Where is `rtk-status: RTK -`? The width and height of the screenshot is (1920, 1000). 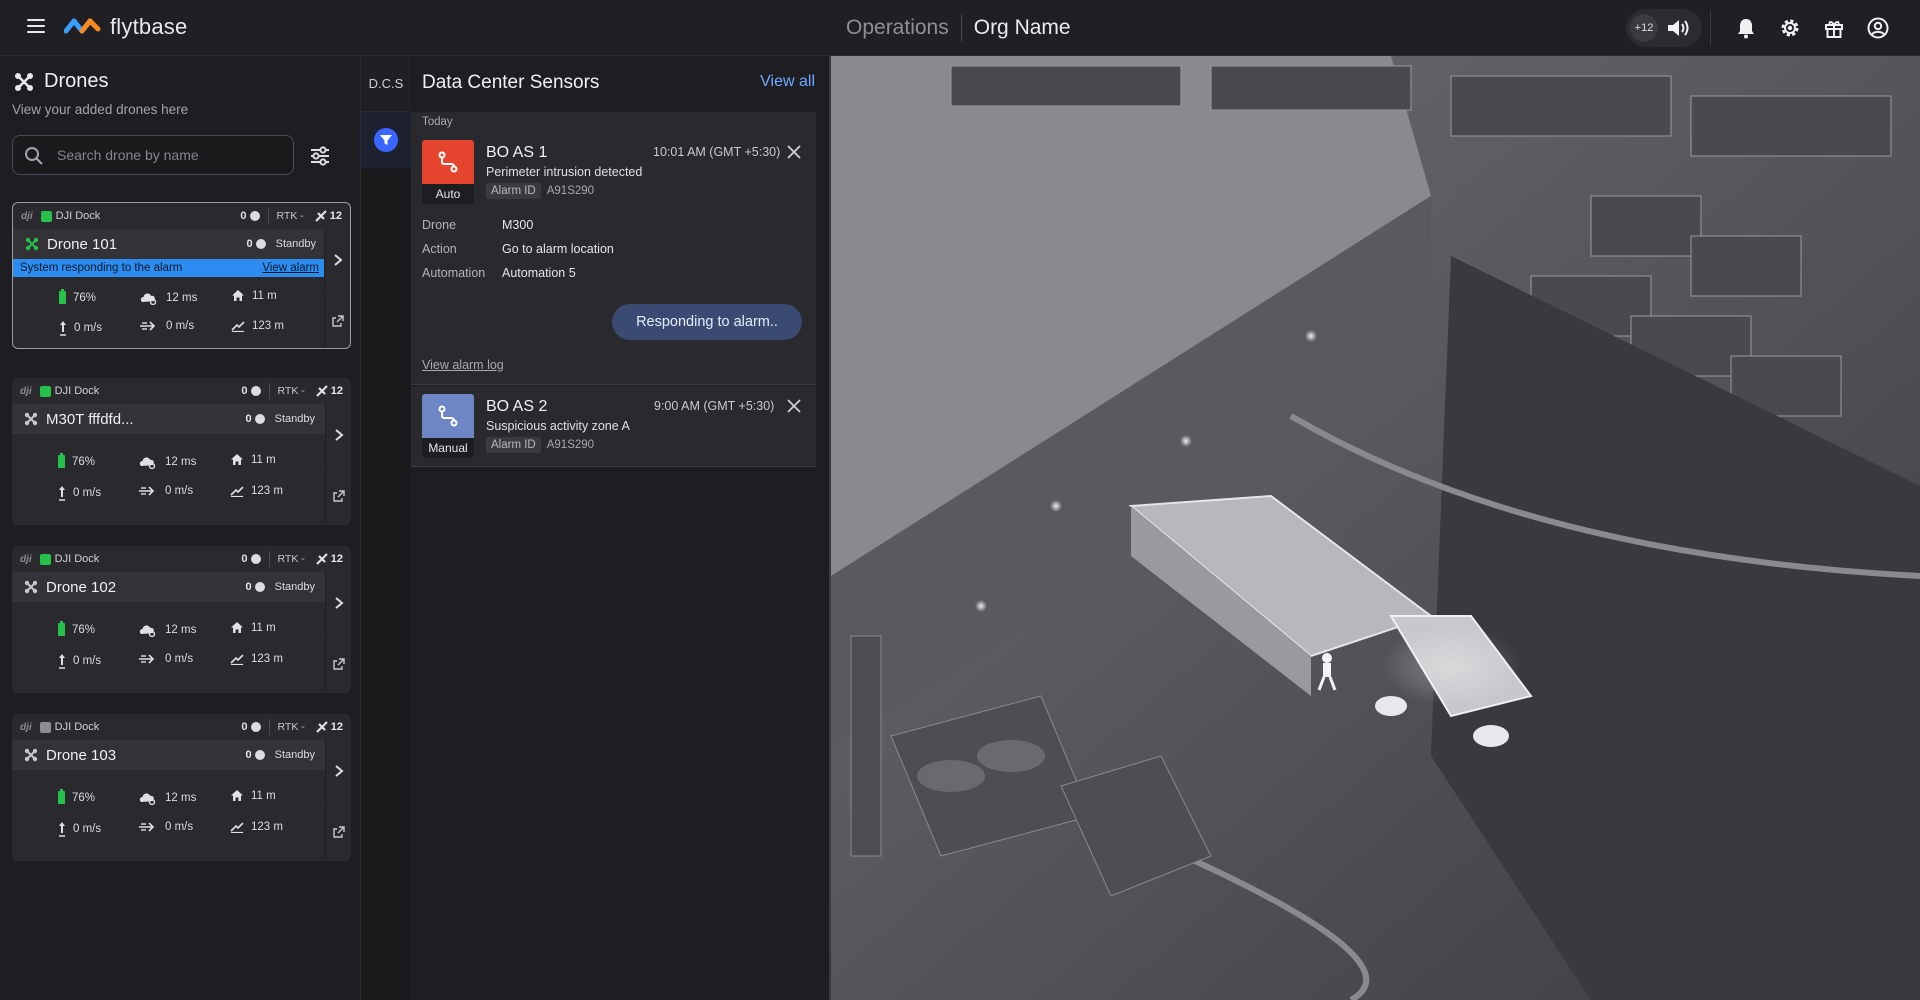 rtk-status: RTK - is located at coordinates (291, 559).